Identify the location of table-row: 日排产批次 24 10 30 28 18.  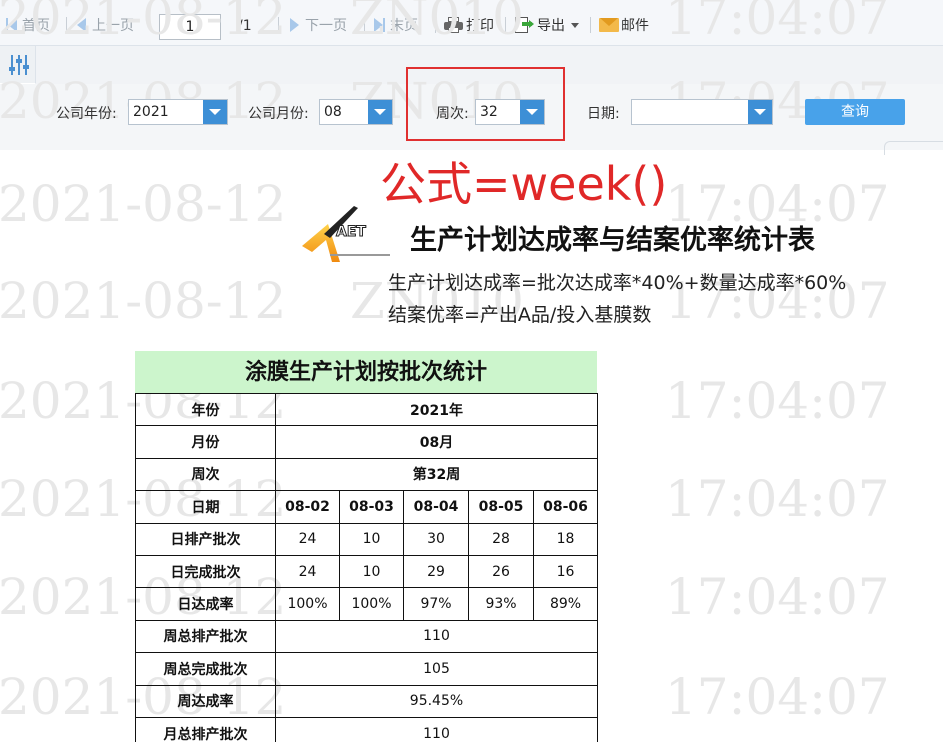
(366, 539).